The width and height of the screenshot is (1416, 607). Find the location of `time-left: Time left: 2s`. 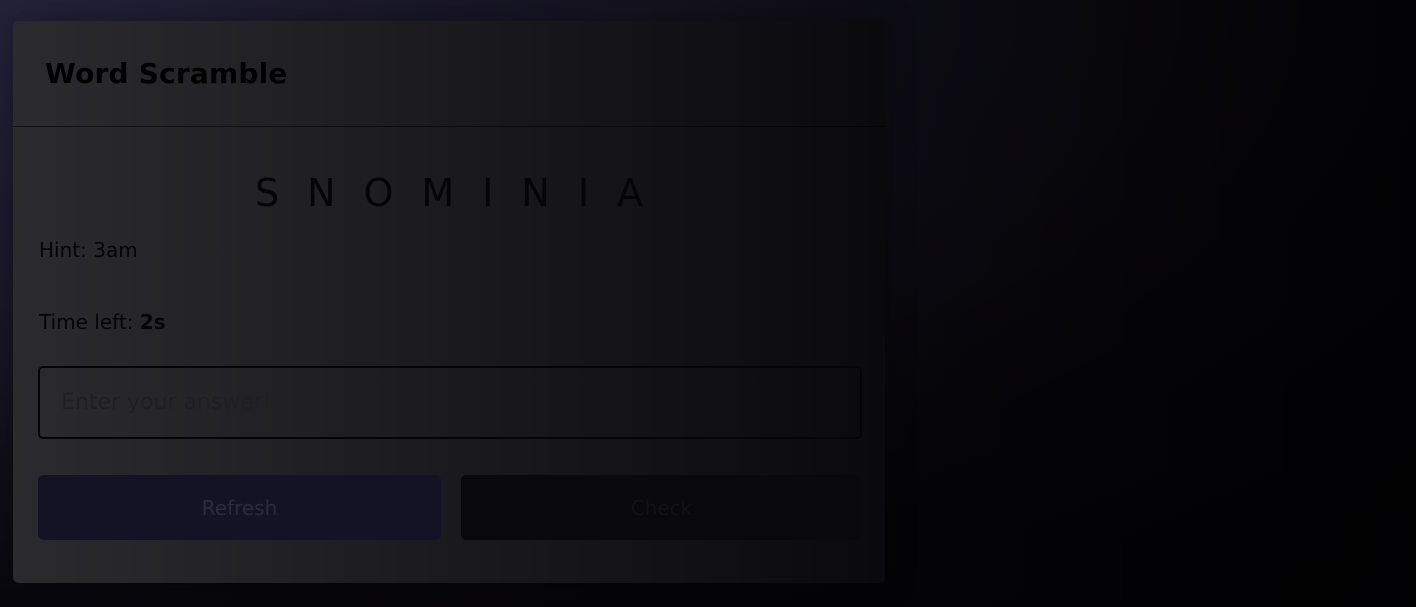

time-left: Time left: 2s is located at coordinates (102, 322).